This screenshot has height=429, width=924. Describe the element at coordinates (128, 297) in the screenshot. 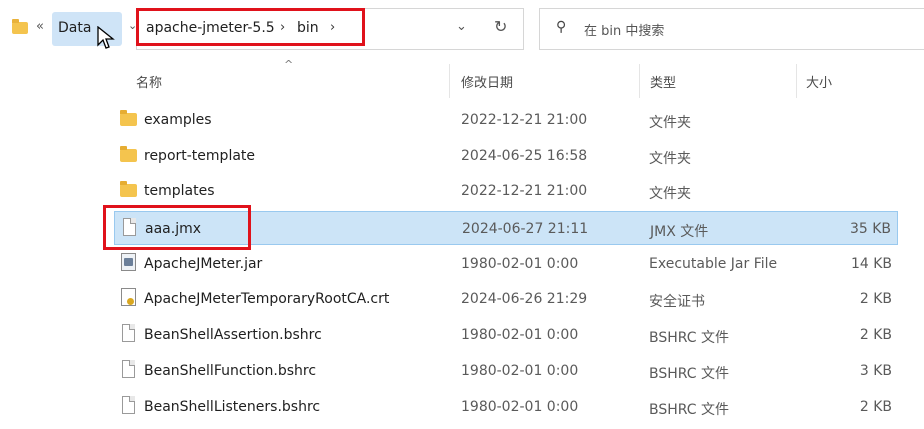

I see `certificate-icon` at that location.